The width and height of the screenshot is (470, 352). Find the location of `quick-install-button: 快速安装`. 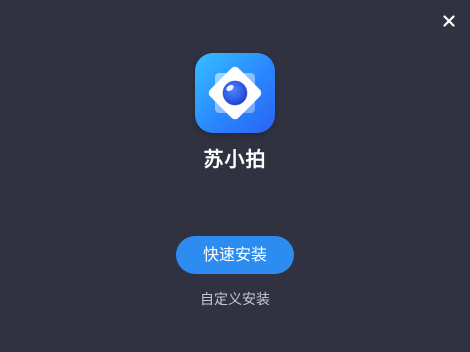

quick-install-button: 快速安装 is located at coordinates (235, 255).